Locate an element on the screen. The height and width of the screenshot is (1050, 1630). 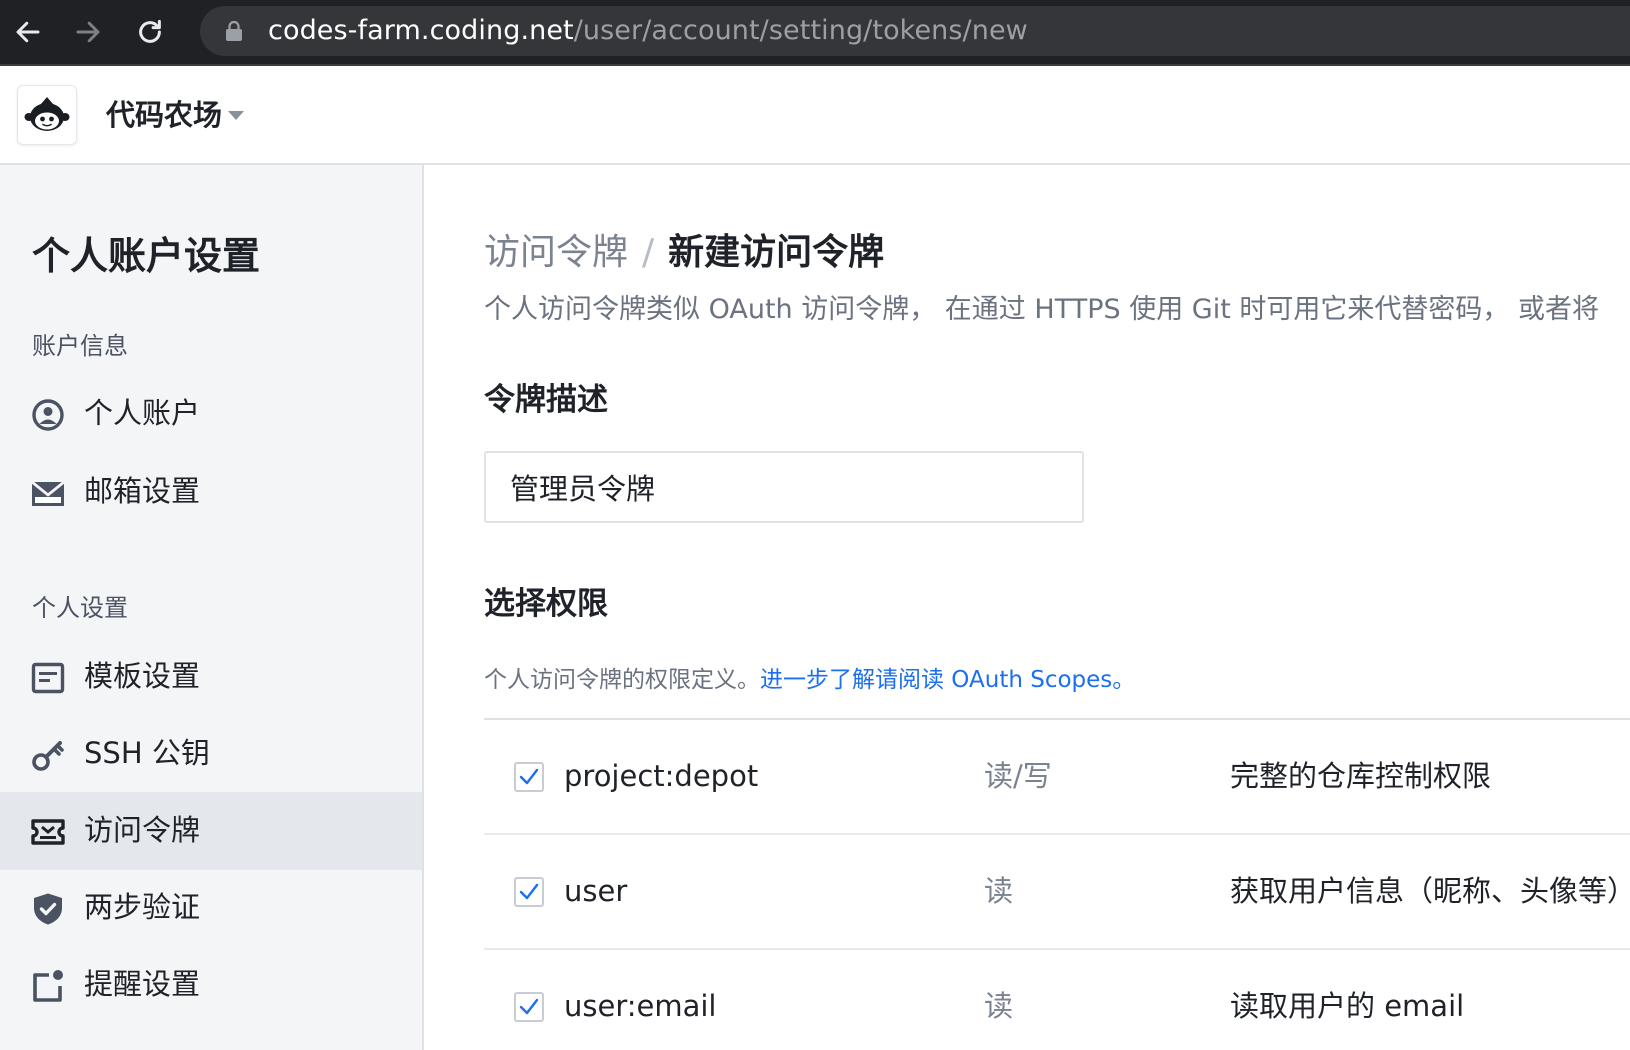
coding-monkey-logo is located at coordinates (47, 114).